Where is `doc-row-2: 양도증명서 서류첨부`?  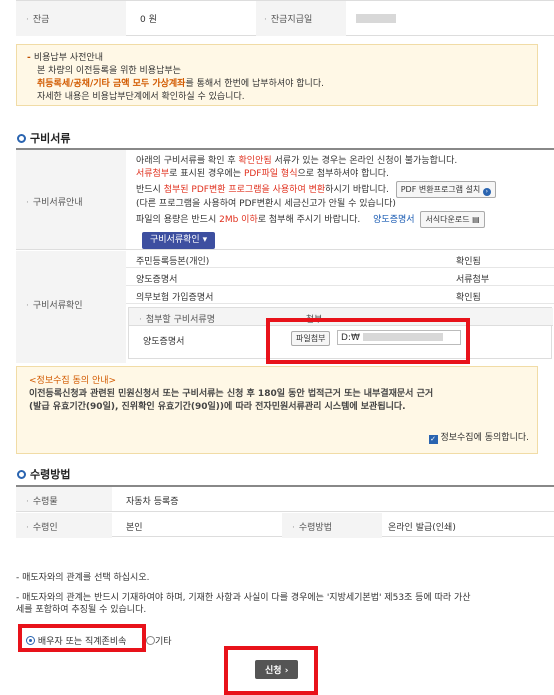
doc-row-2: 양도증명서 서류첨부 is located at coordinates (340, 277).